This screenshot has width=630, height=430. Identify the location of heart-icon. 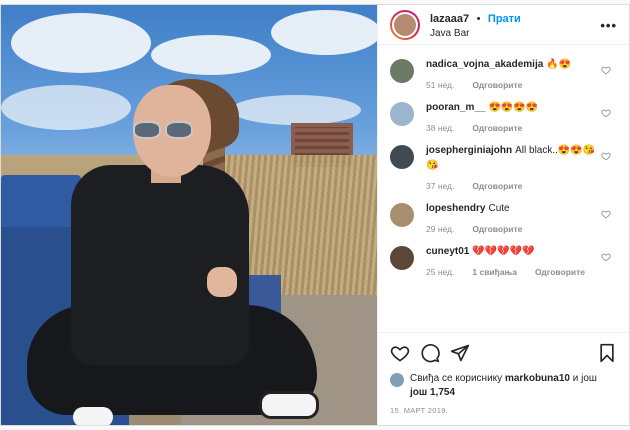
(400, 353).